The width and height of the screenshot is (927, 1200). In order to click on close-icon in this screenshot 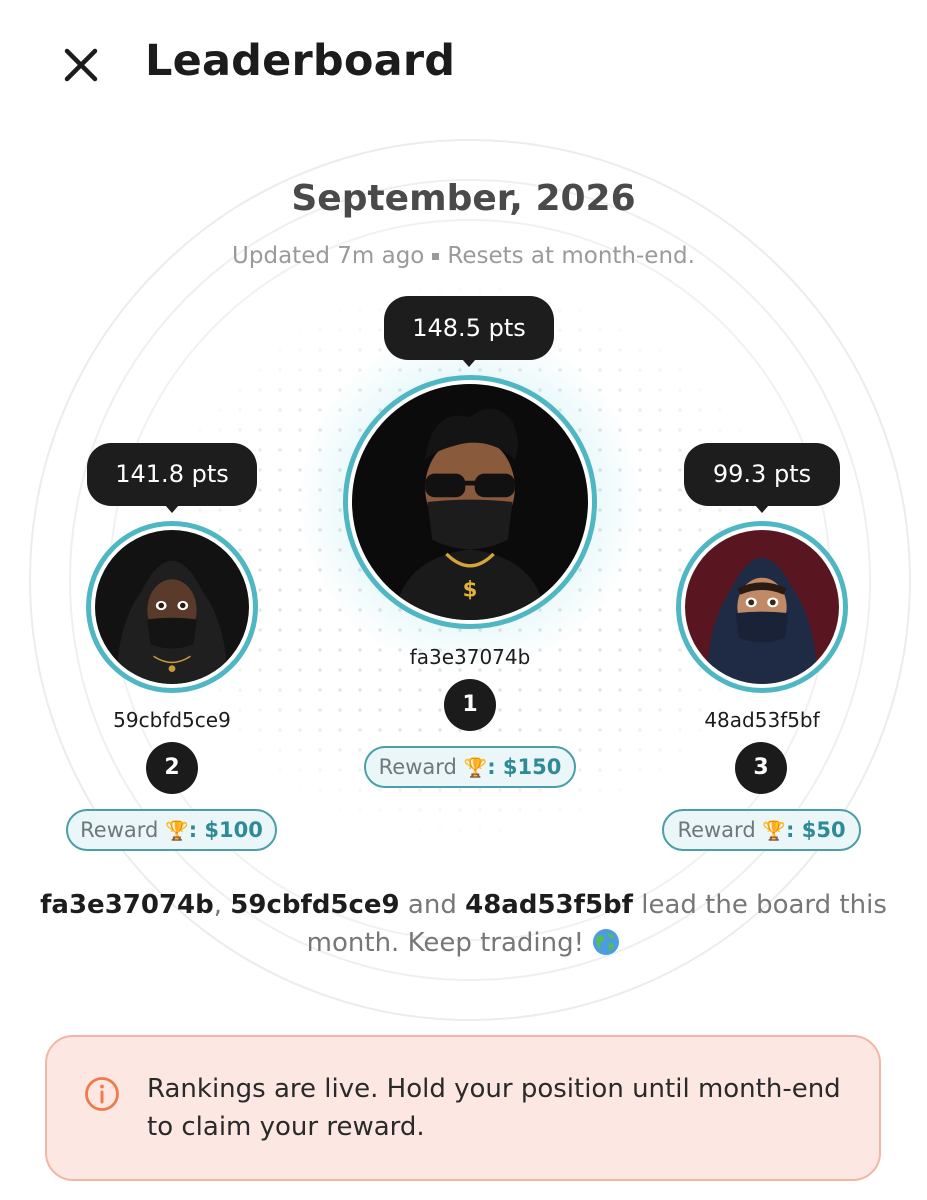, I will do `click(81, 65)`.